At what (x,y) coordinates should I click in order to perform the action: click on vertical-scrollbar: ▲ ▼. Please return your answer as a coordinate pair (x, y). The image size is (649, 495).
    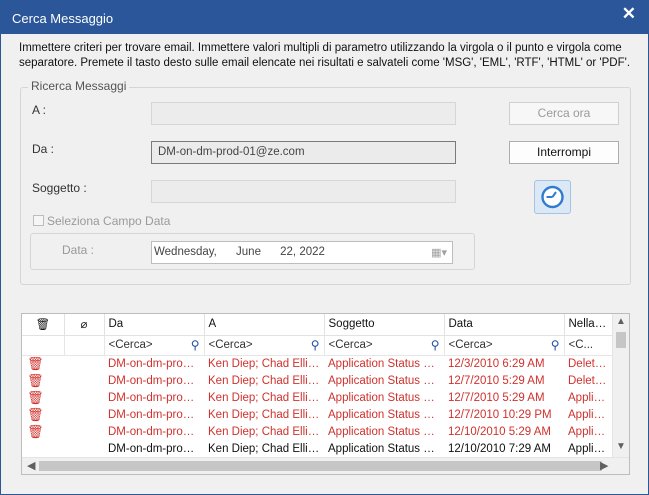
    Looking at the image, I should click on (620, 386).